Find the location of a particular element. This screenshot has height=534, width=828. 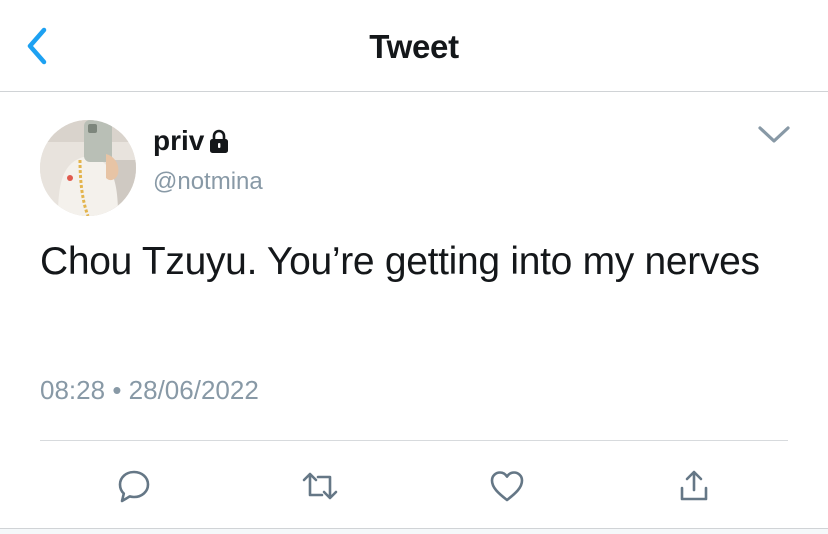

retweet-button is located at coordinates (320, 486).